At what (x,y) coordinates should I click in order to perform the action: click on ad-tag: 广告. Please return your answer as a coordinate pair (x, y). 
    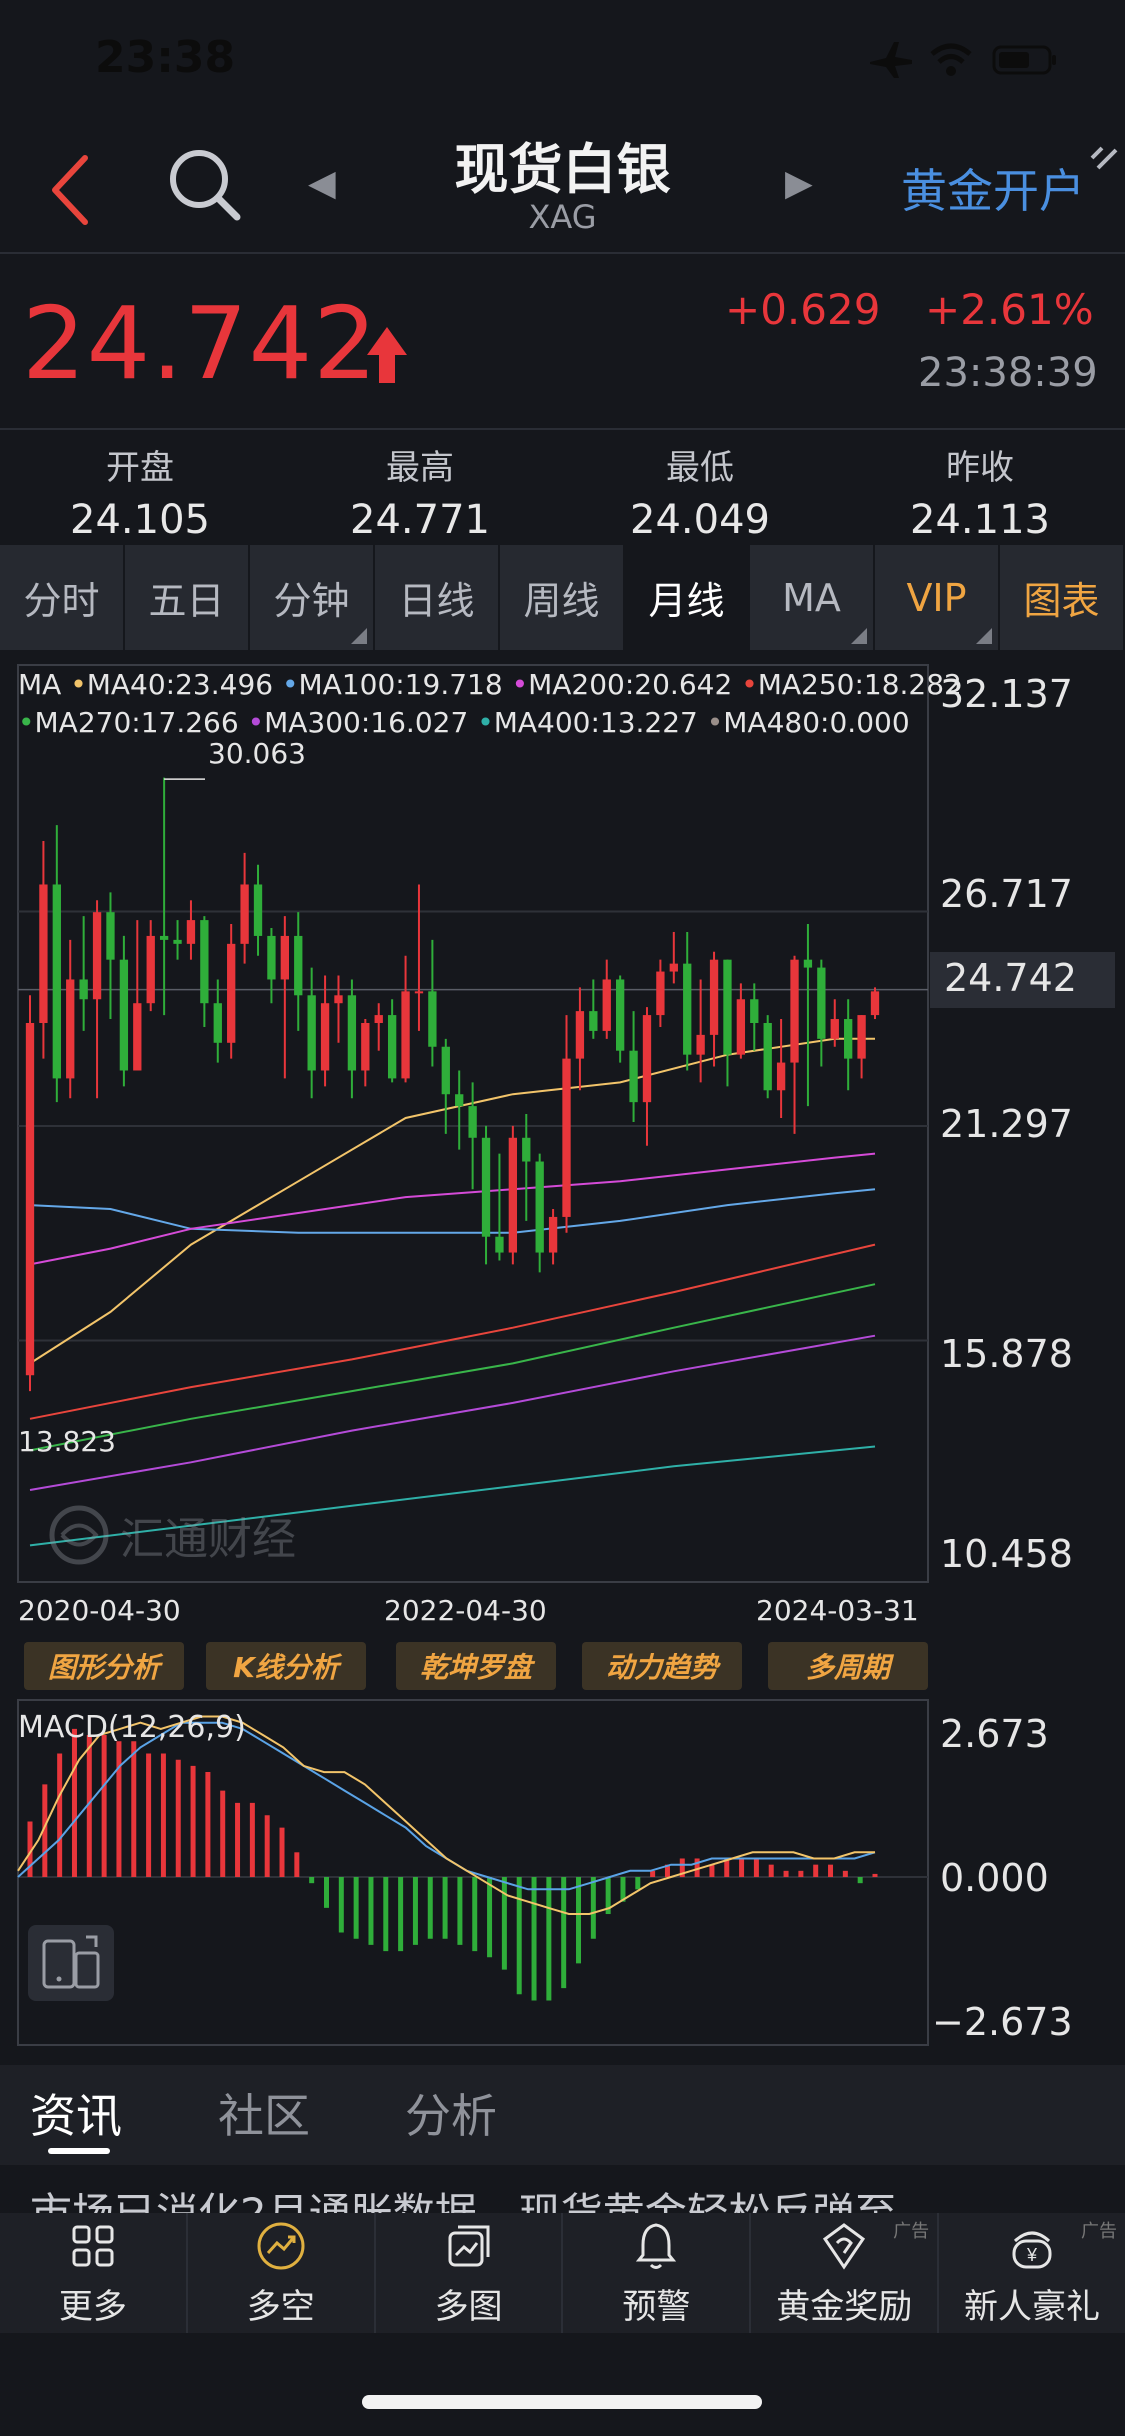
    Looking at the image, I should click on (911, 2231).